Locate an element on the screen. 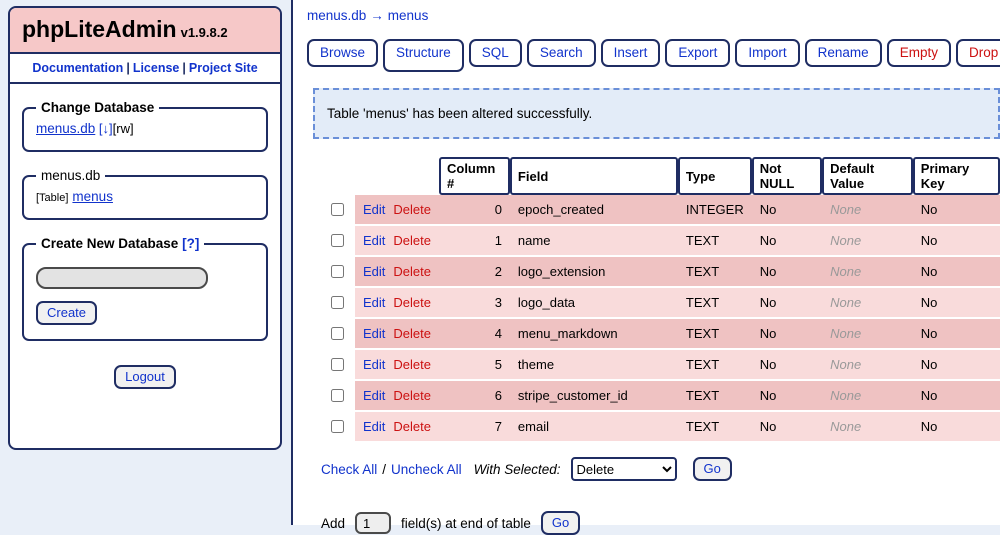  tab-rename: Rename is located at coordinates (843, 53).